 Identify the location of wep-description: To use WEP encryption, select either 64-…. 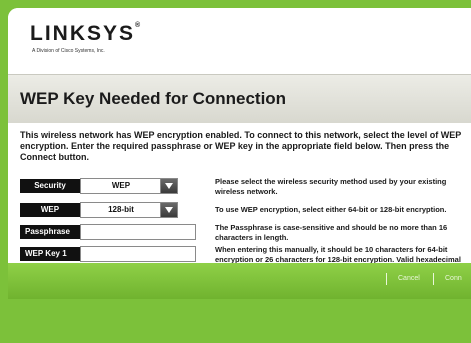
(331, 209).